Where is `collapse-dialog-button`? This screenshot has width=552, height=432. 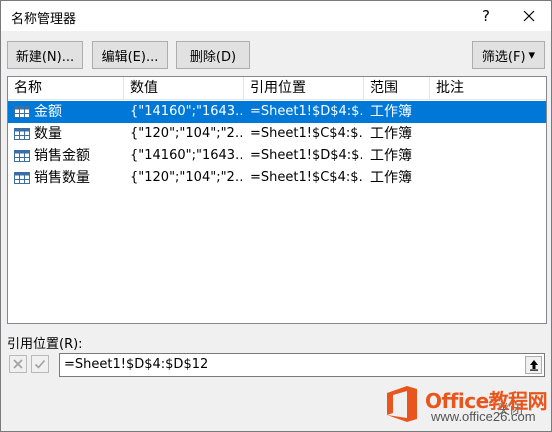 collapse-dialog-button is located at coordinates (533, 365).